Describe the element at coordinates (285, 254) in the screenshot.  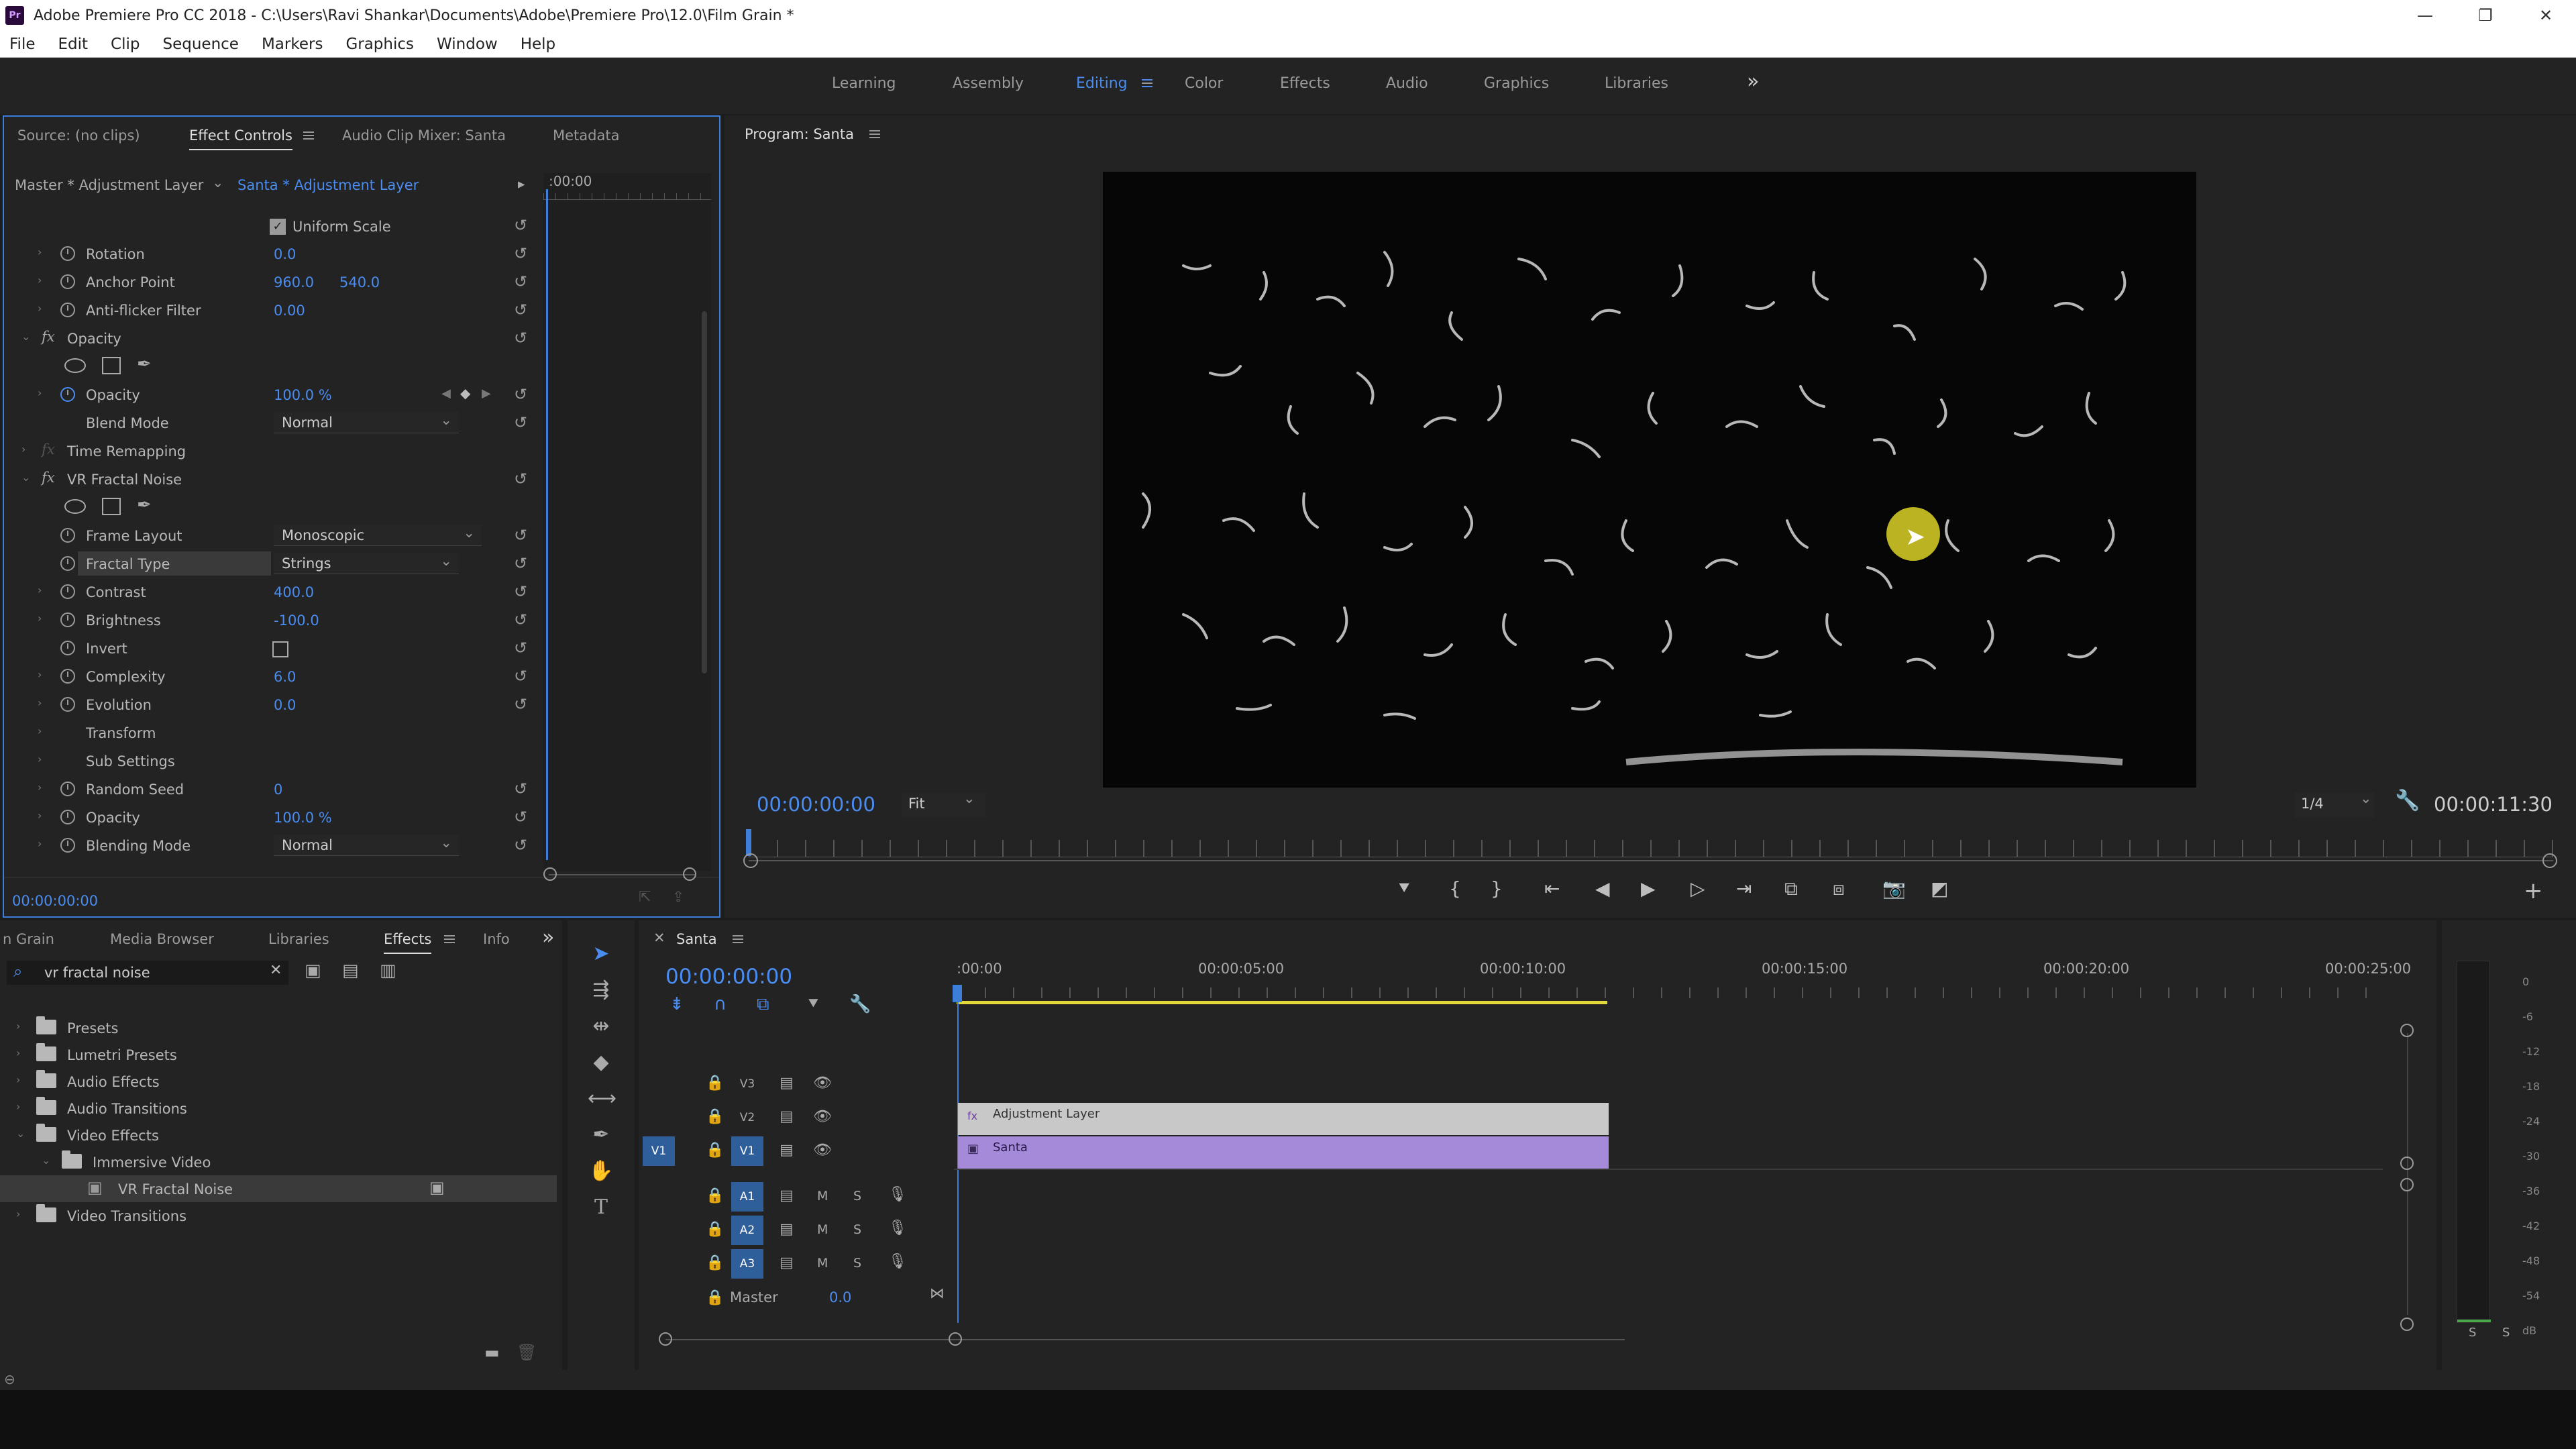
I see `param-value: 0.0` at that location.